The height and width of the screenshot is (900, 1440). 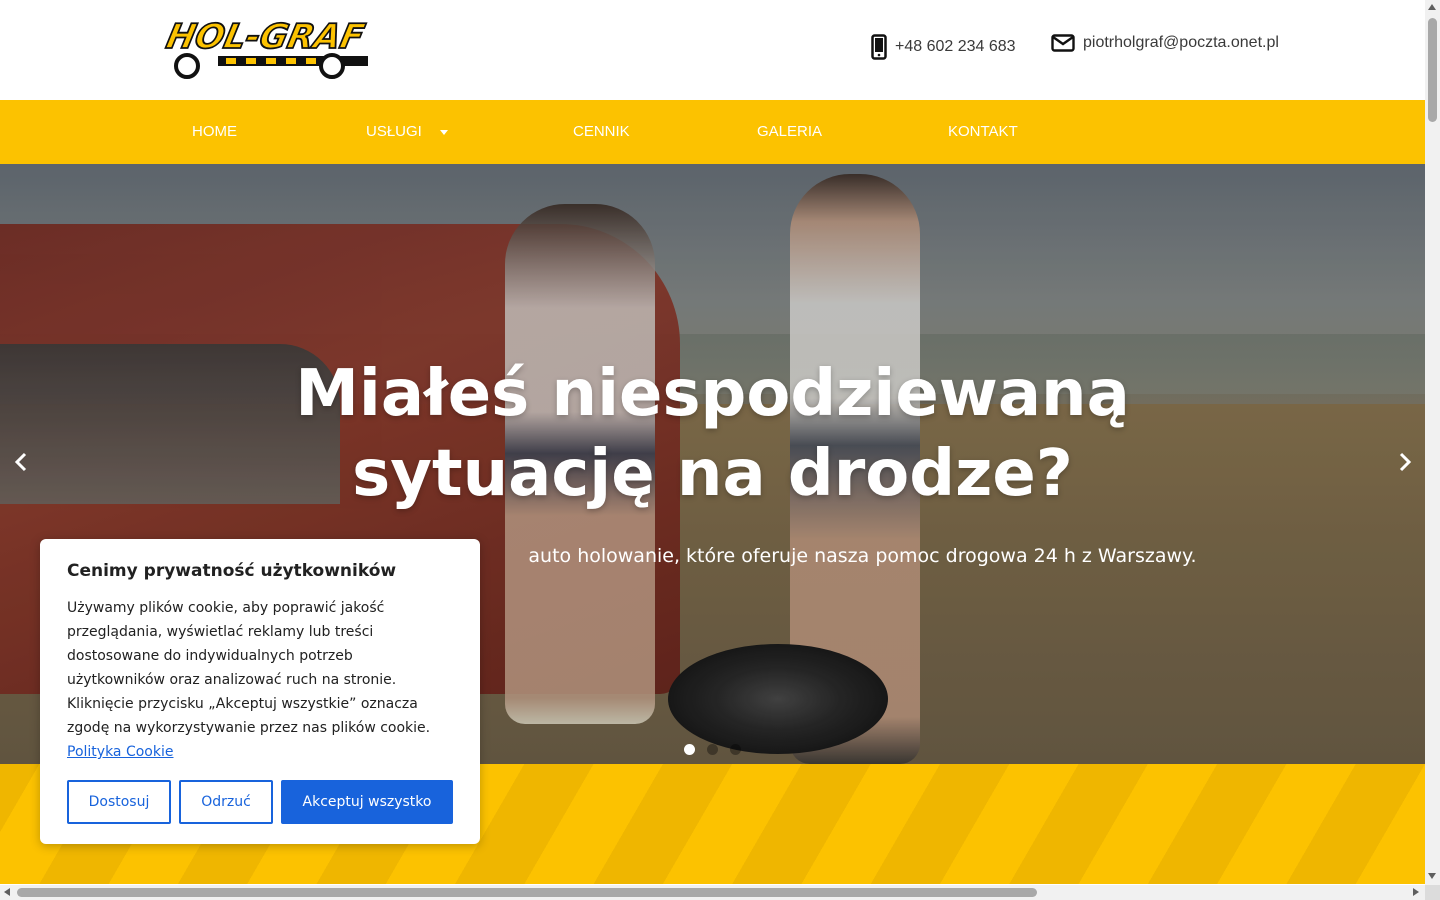 I want to click on accept-all-button: Akceptuj wszystko, so click(x=367, y=802).